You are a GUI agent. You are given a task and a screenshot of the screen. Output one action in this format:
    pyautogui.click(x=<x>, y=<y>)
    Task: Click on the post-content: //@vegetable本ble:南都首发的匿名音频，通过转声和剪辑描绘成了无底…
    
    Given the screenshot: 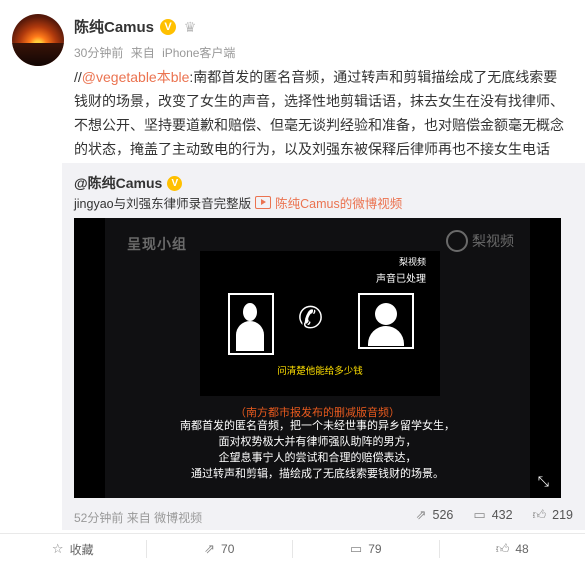 What is the action you would take?
    pyautogui.click(x=321, y=113)
    